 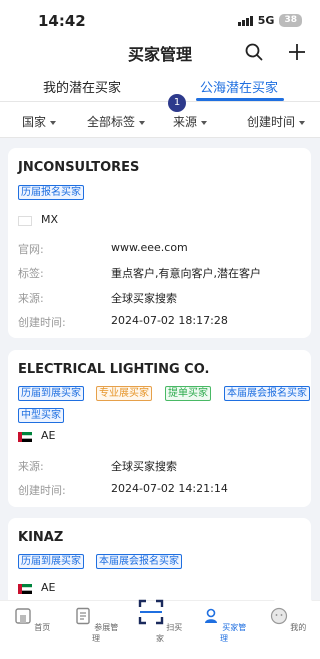 What do you see at coordinates (177, 103) in the screenshot?
I see `notification-badge: 1` at bounding box center [177, 103].